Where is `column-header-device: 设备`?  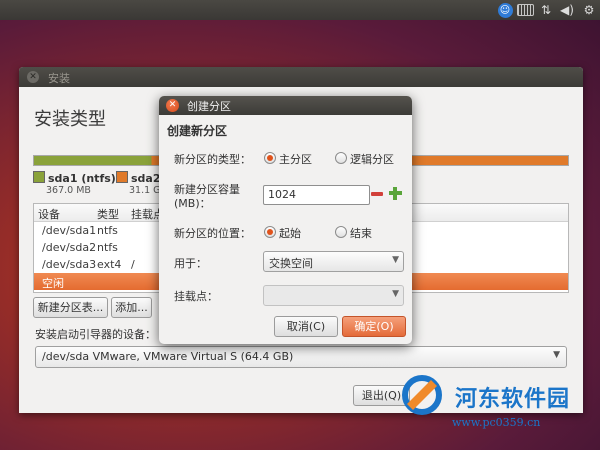 column-header-device: 设备 is located at coordinates (49, 214).